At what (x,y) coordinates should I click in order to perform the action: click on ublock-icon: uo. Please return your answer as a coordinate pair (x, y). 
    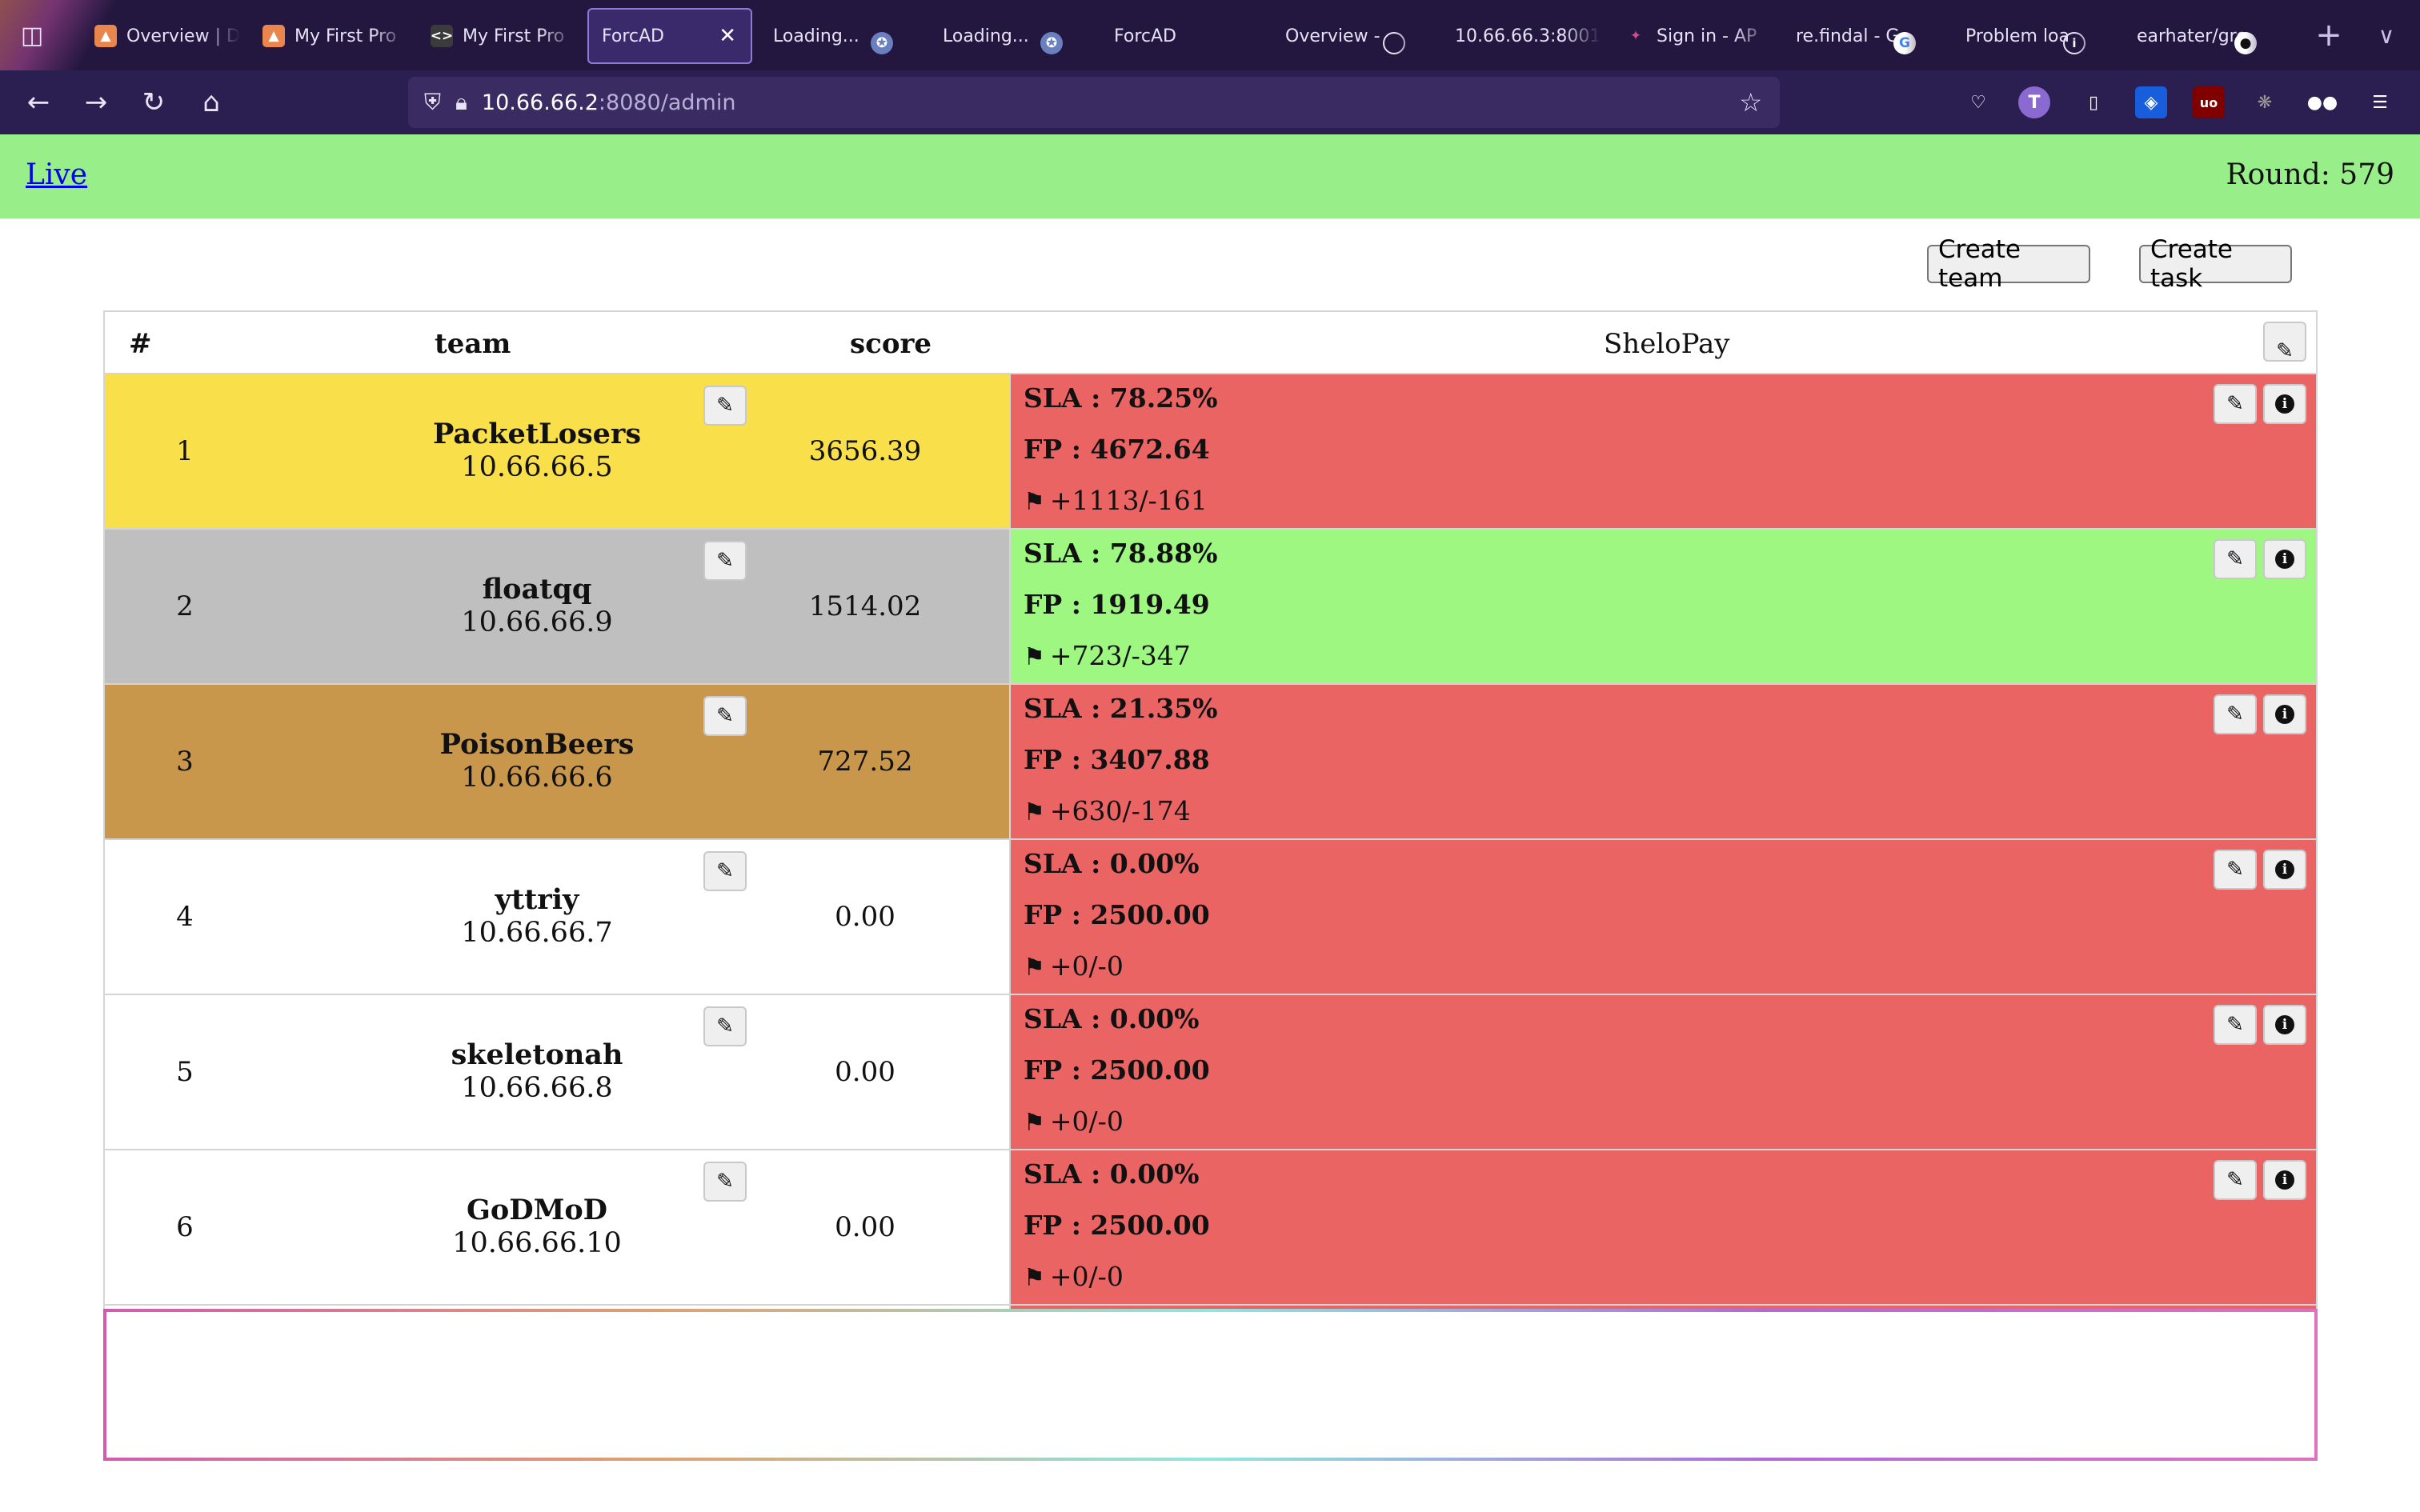
    Looking at the image, I should click on (2209, 102).